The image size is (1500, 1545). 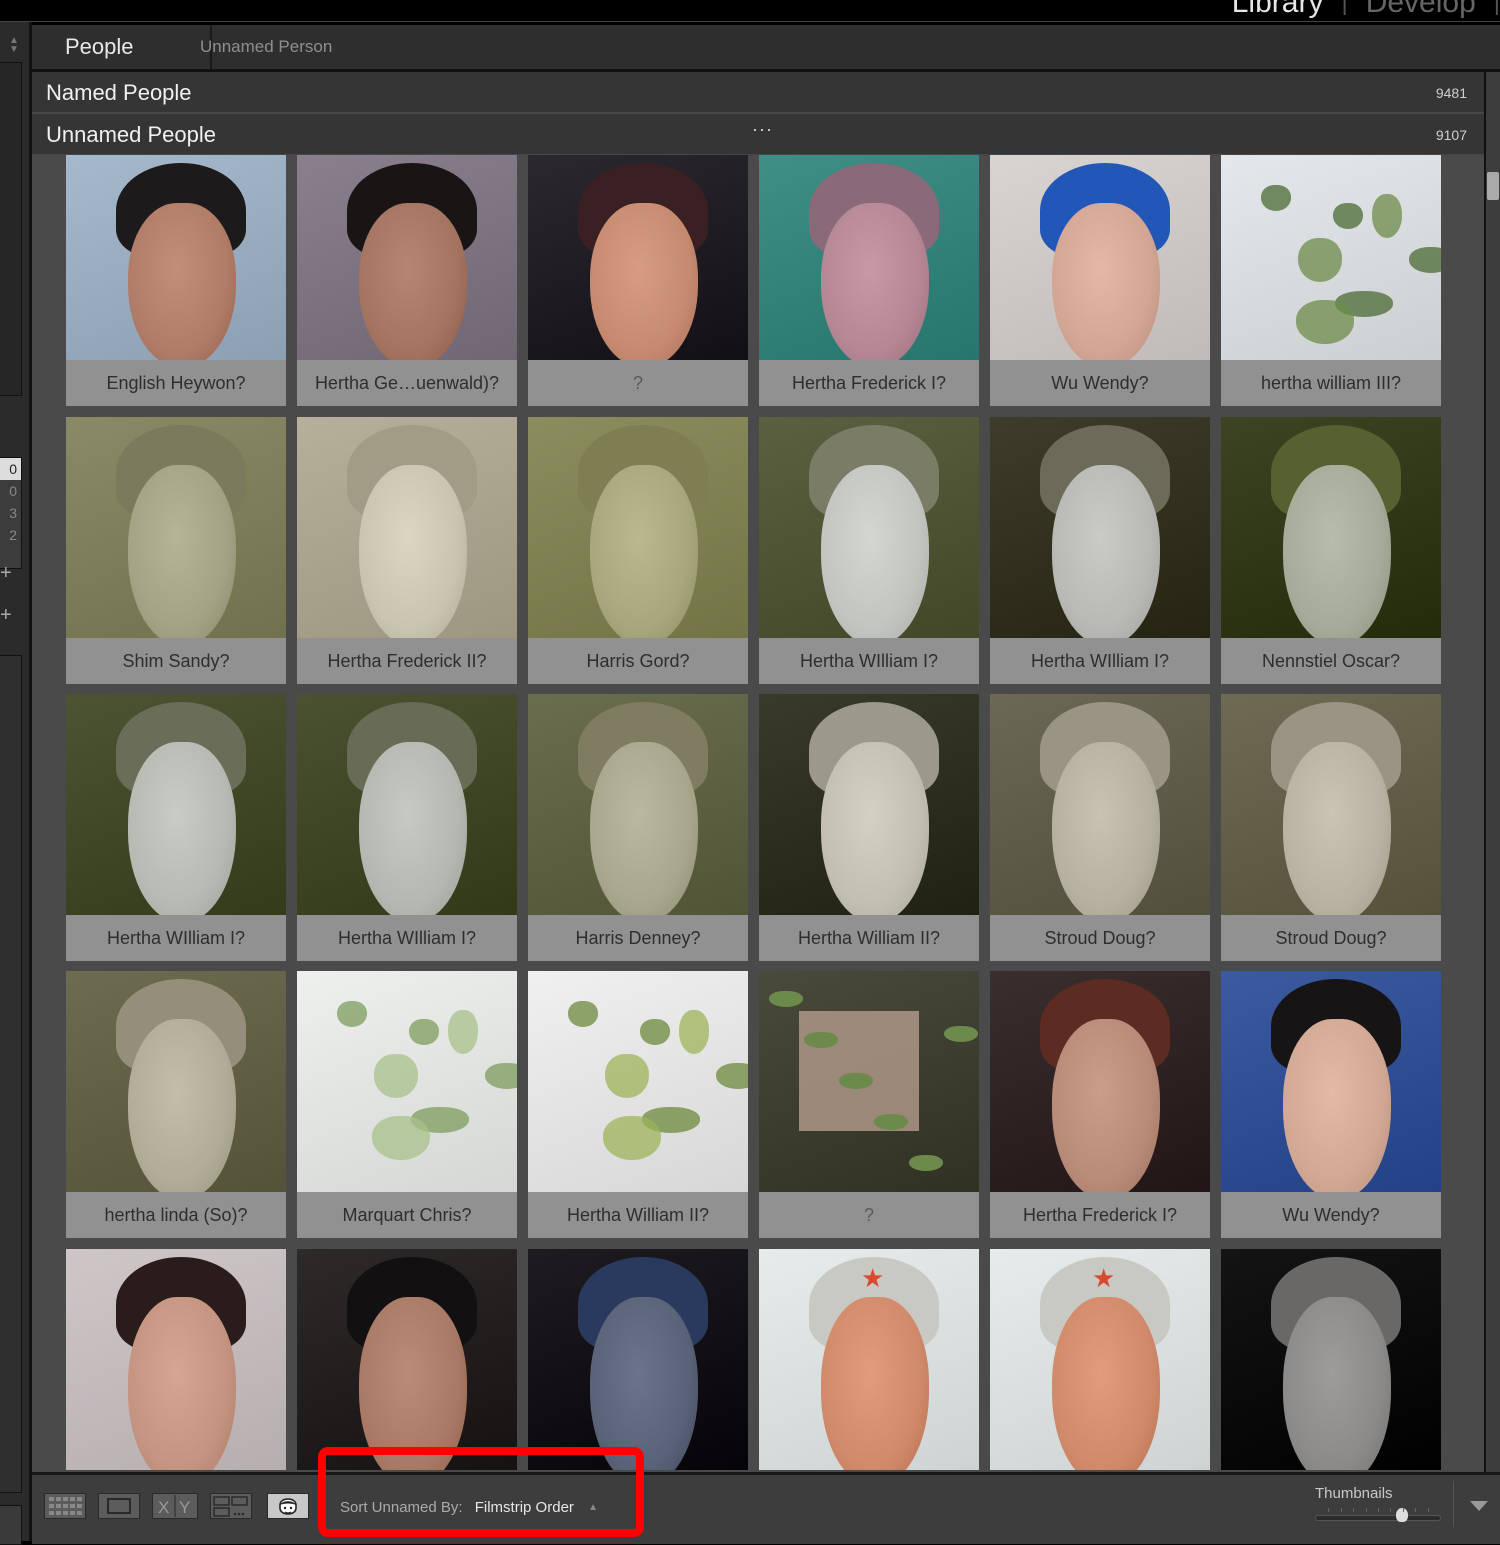 I want to click on more-icon: ···, so click(x=762, y=129).